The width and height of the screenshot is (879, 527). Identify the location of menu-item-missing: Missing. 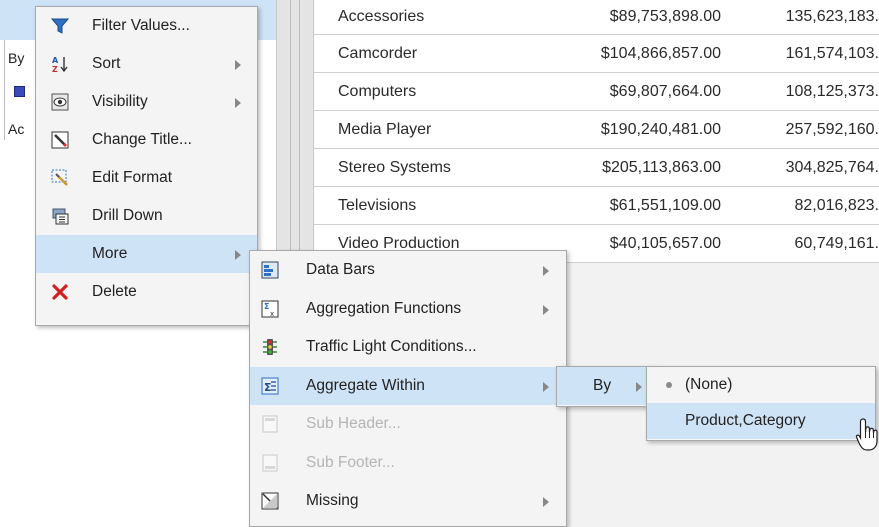
(408, 501).